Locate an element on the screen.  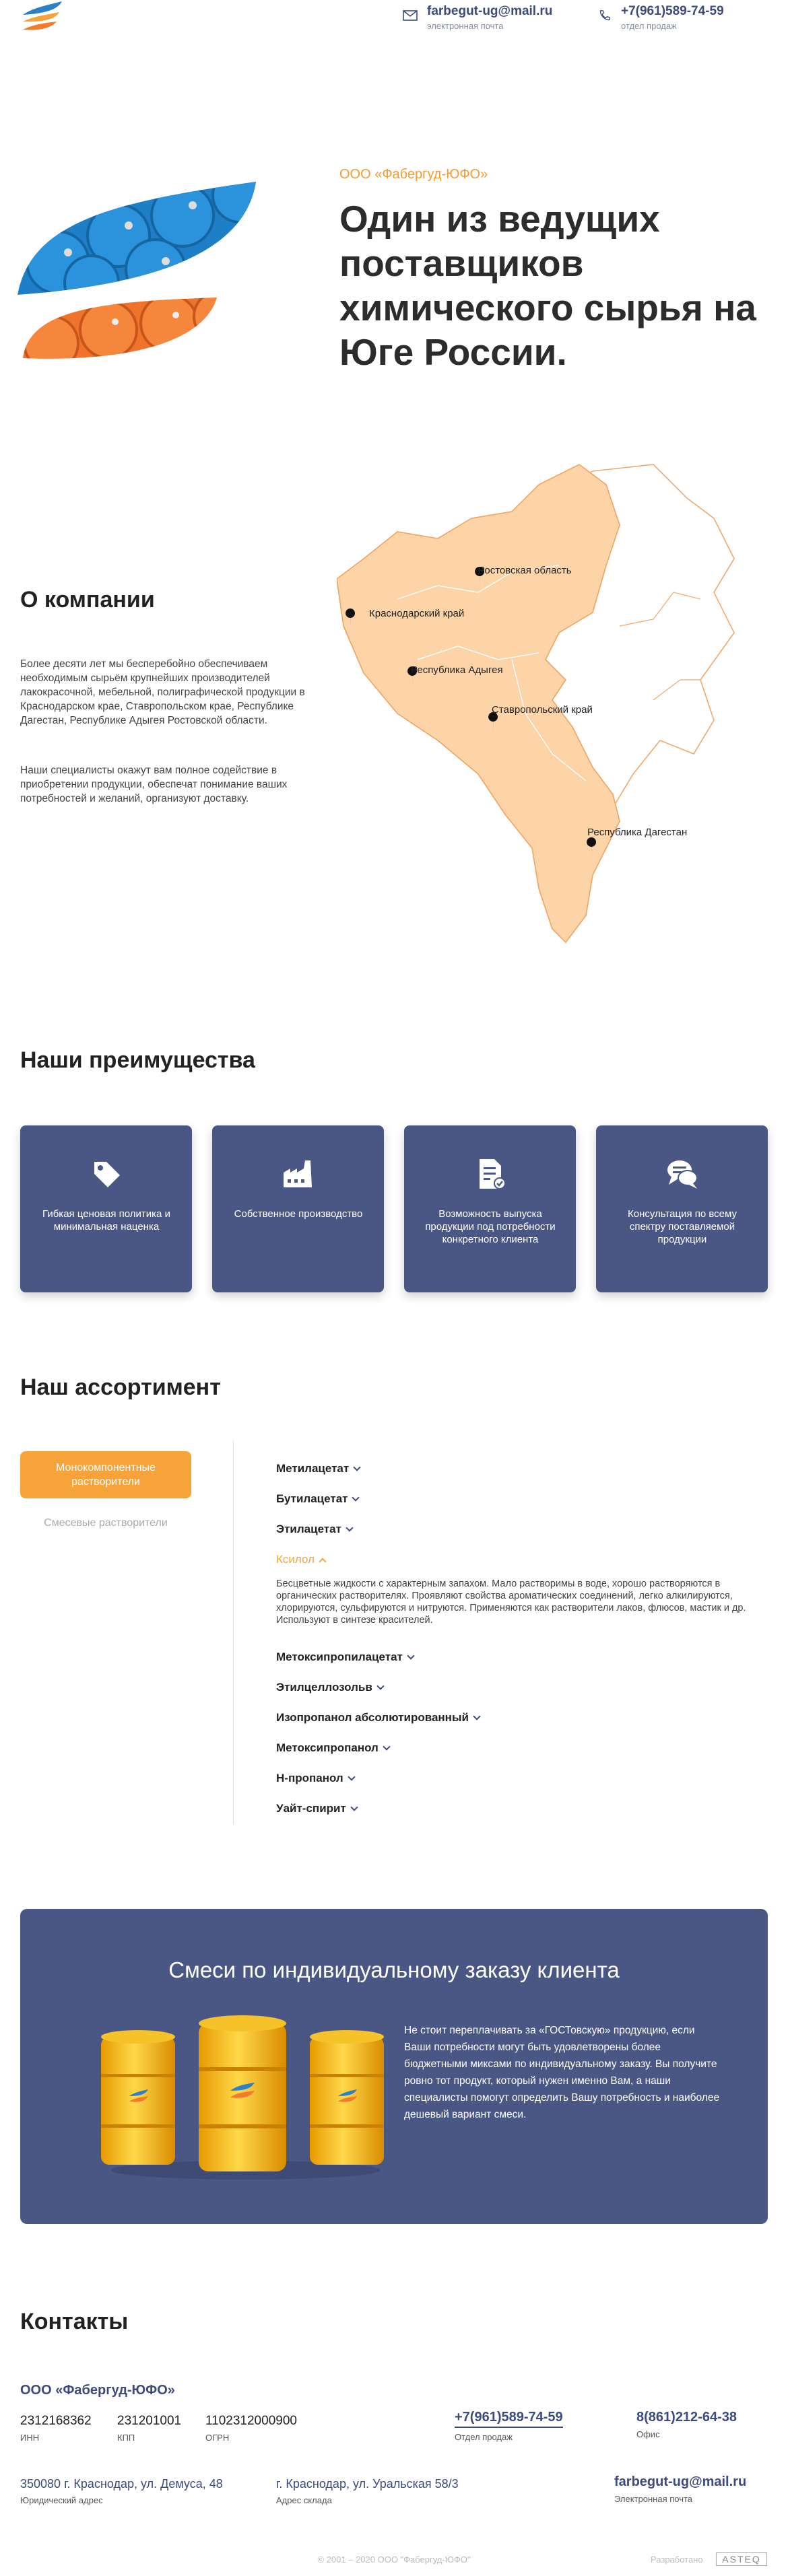
office-phone-block: 8(861)212-64-38 Офис is located at coordinates (687, 2424).